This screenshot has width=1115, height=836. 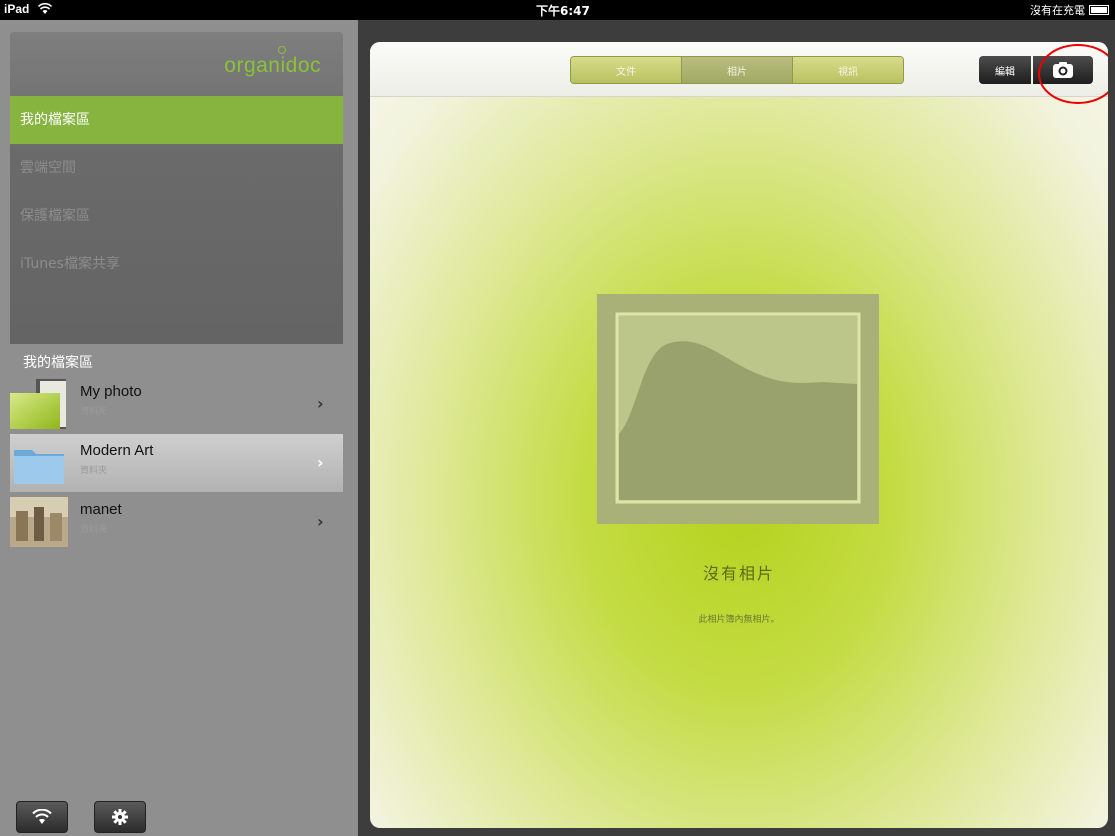 What do you see at coordinates (1099, 10) in the screenshot?
I see `battery-icon` at bounding box center [1099, 10].